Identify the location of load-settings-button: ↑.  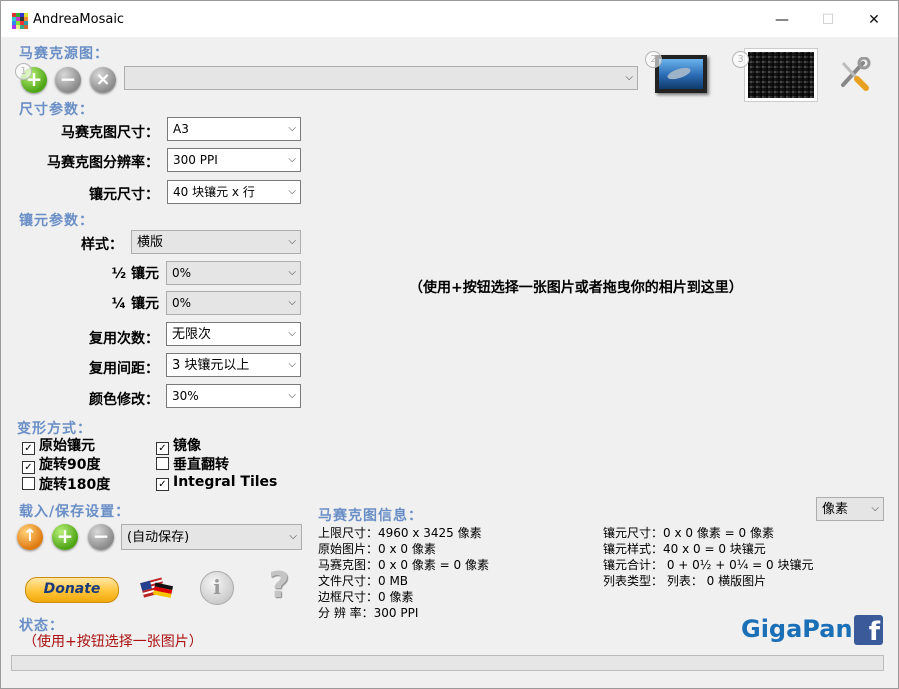
(30, 537).